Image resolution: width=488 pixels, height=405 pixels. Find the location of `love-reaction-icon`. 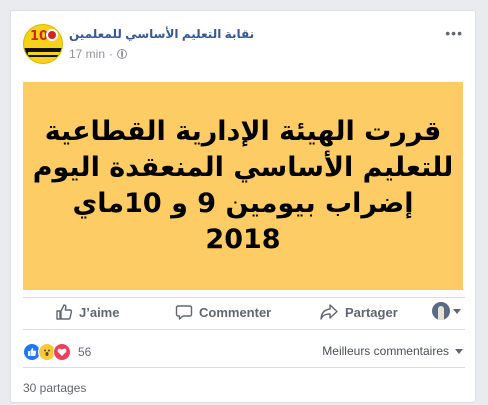

love-reaction-icon is located at coordinates (62, 352).